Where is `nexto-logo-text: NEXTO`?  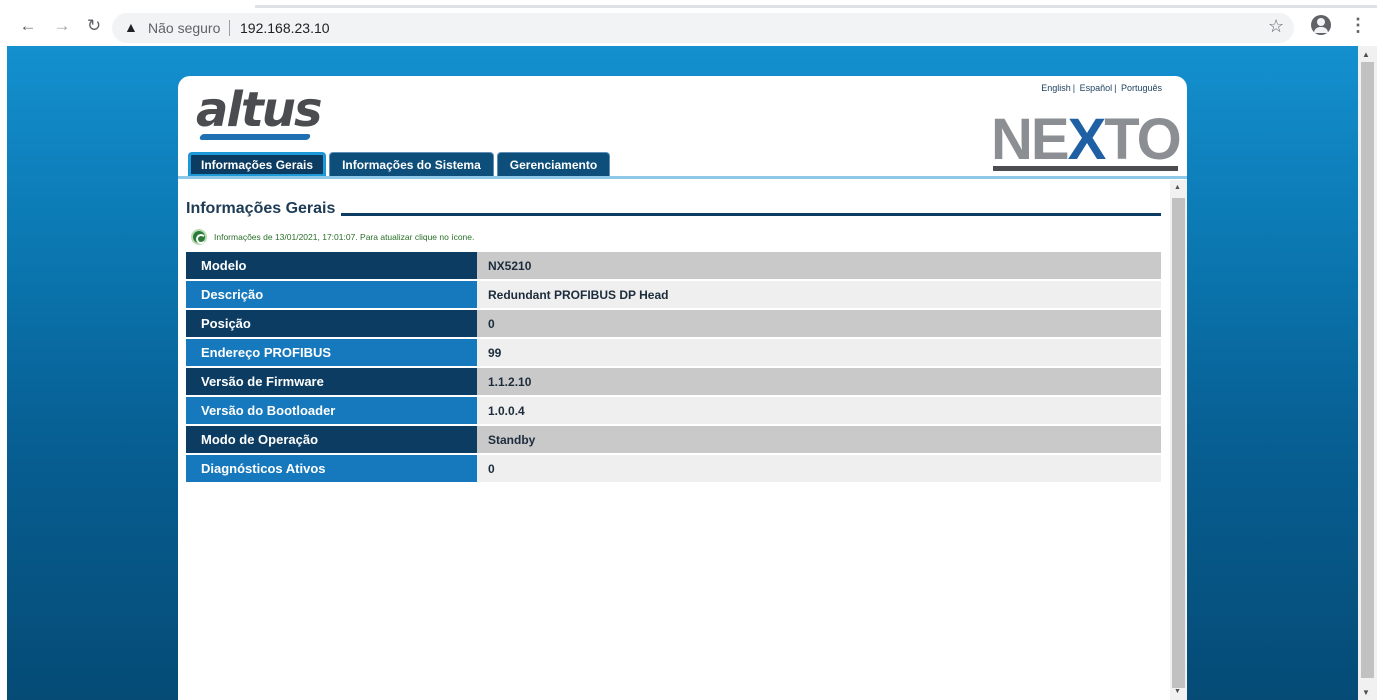
nexto-logo-text: NEXTO is located at coordinates (1086, 139).